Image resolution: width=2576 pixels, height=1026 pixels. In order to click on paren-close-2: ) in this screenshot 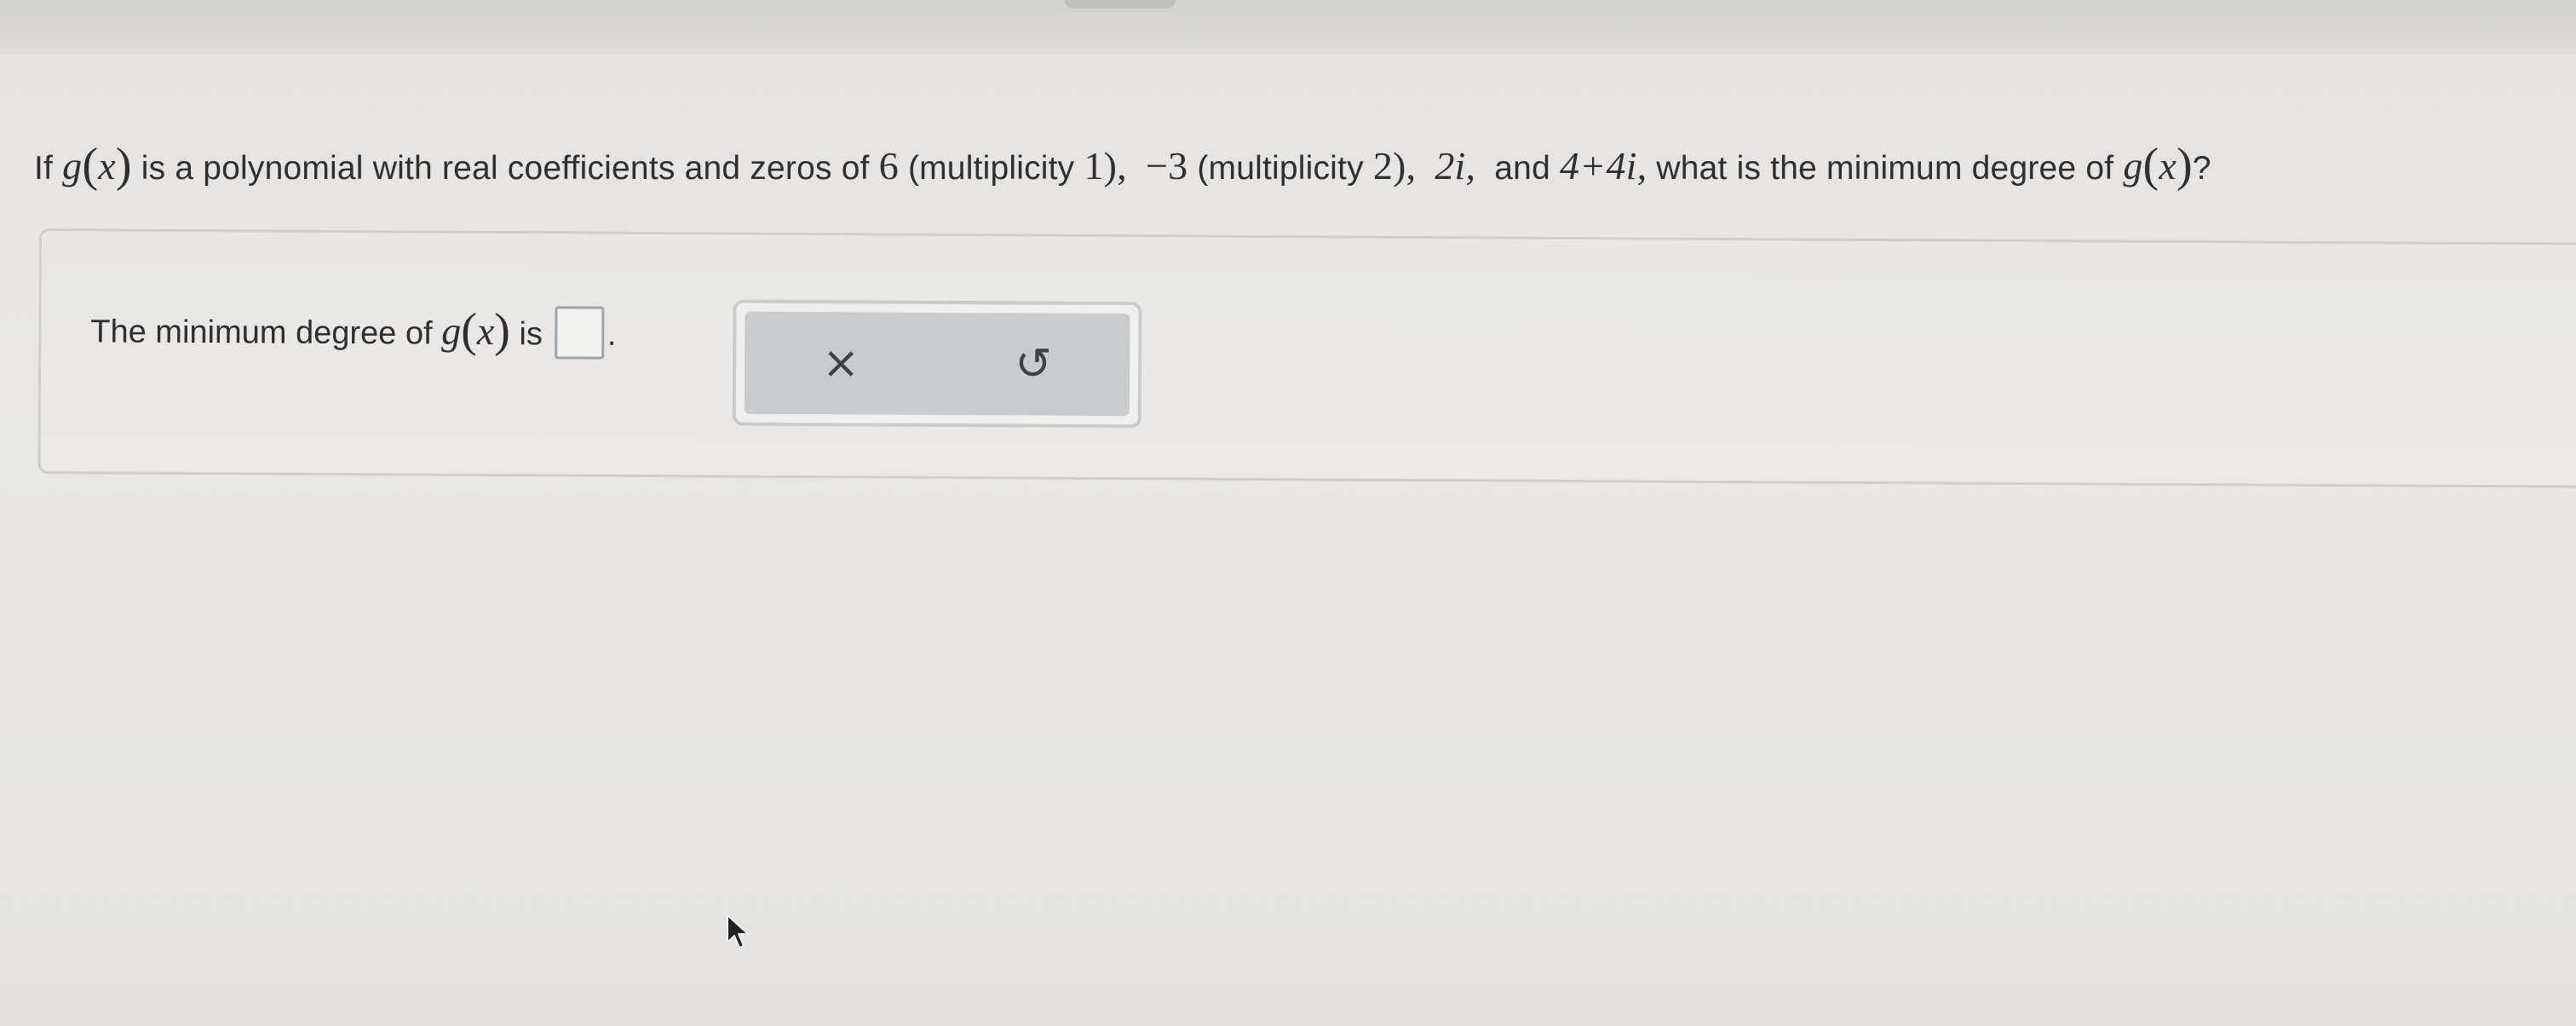, I will do `click(2184, 165)`.